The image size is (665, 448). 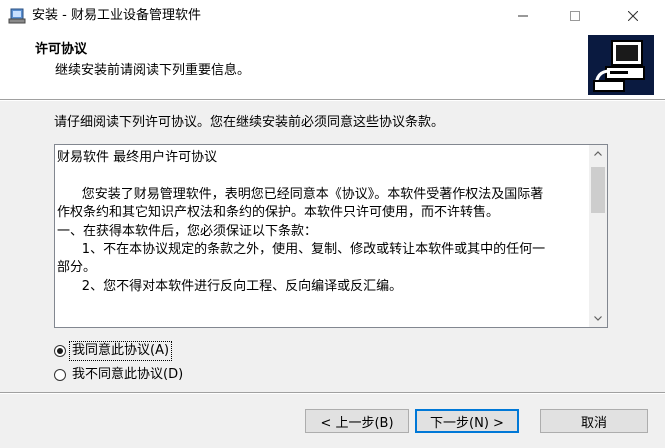 I want to click on decline-radio: 我不同意此协议(D), so click(x=119, y=375).